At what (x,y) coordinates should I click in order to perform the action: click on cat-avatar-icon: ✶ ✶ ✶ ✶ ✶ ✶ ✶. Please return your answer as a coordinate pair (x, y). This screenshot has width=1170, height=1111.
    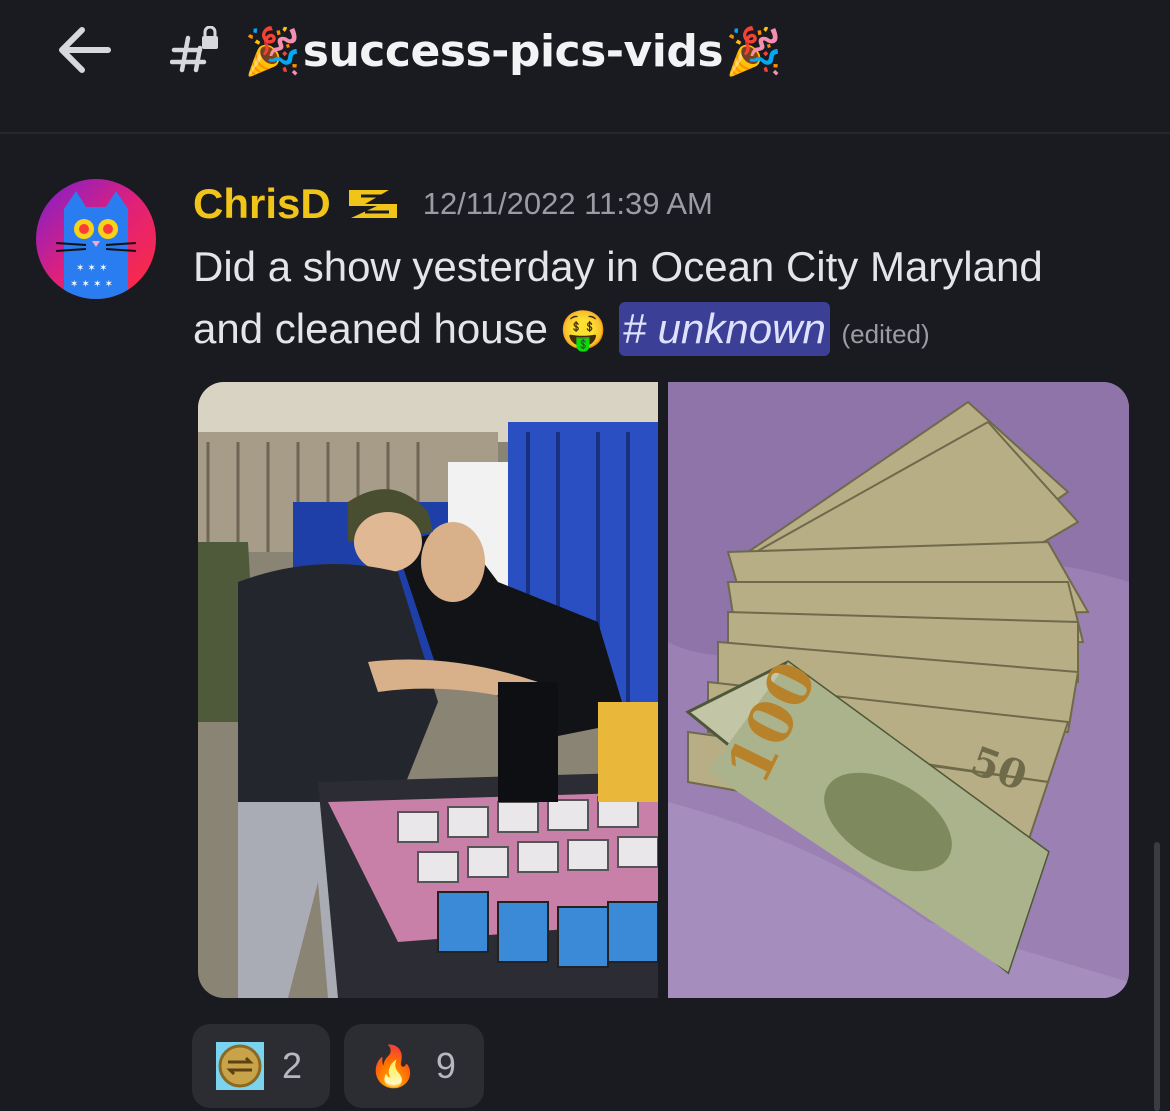
    Looking at the image, I should click on (96, 239).